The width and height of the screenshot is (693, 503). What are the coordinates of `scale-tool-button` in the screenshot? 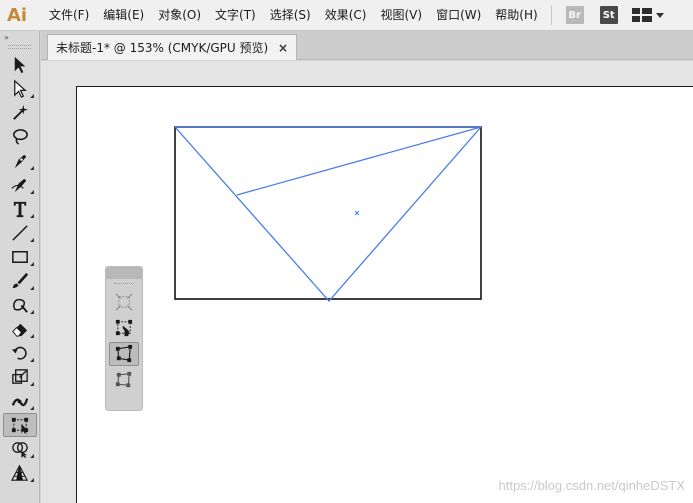 It's located at (20, 377).